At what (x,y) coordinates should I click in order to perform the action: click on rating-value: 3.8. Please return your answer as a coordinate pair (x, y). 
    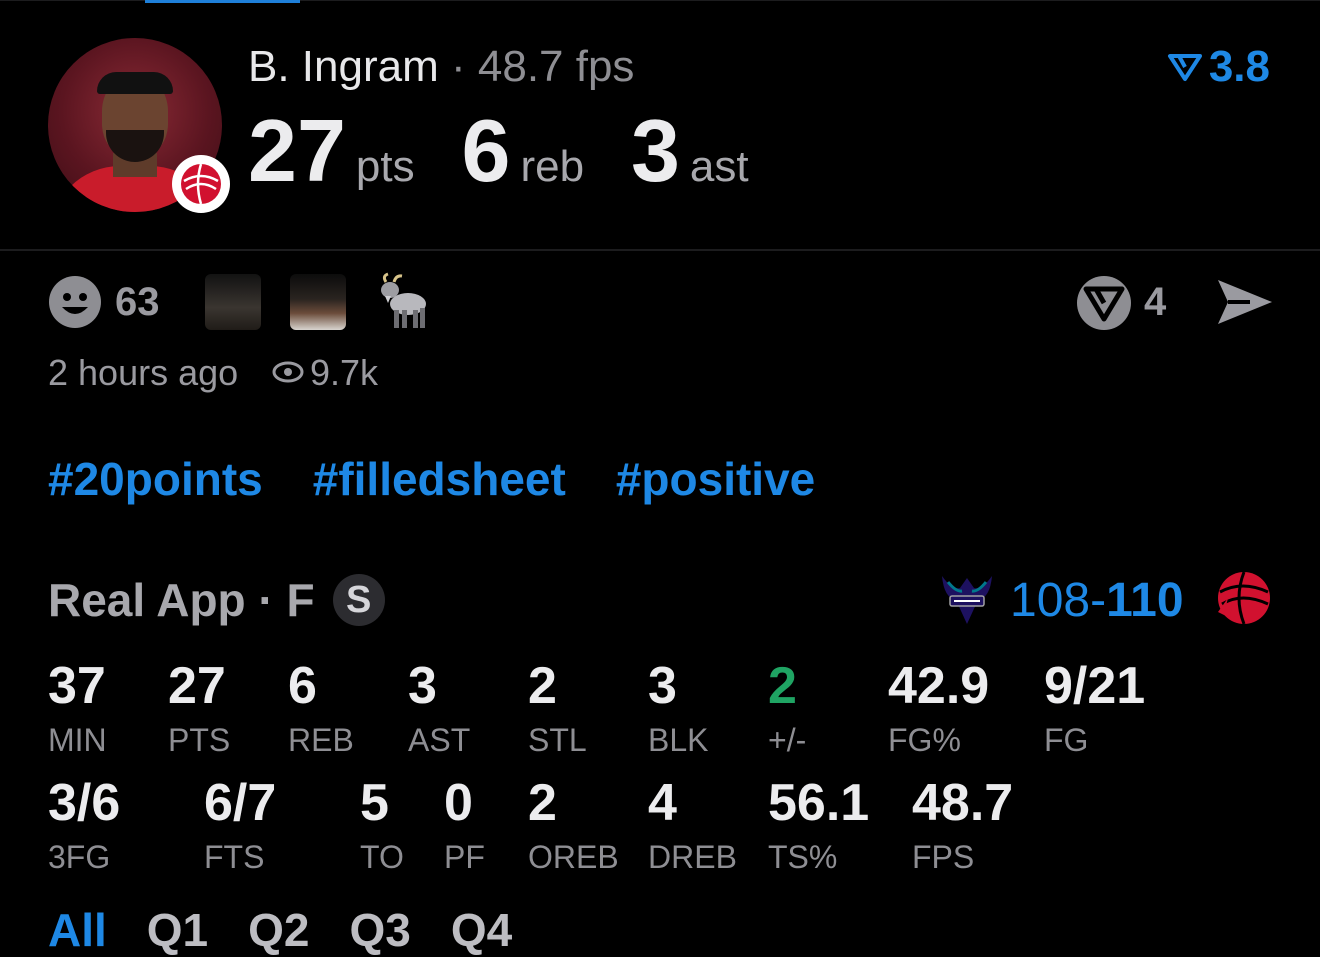
    Looking at the image, I should click on (1239, 66).